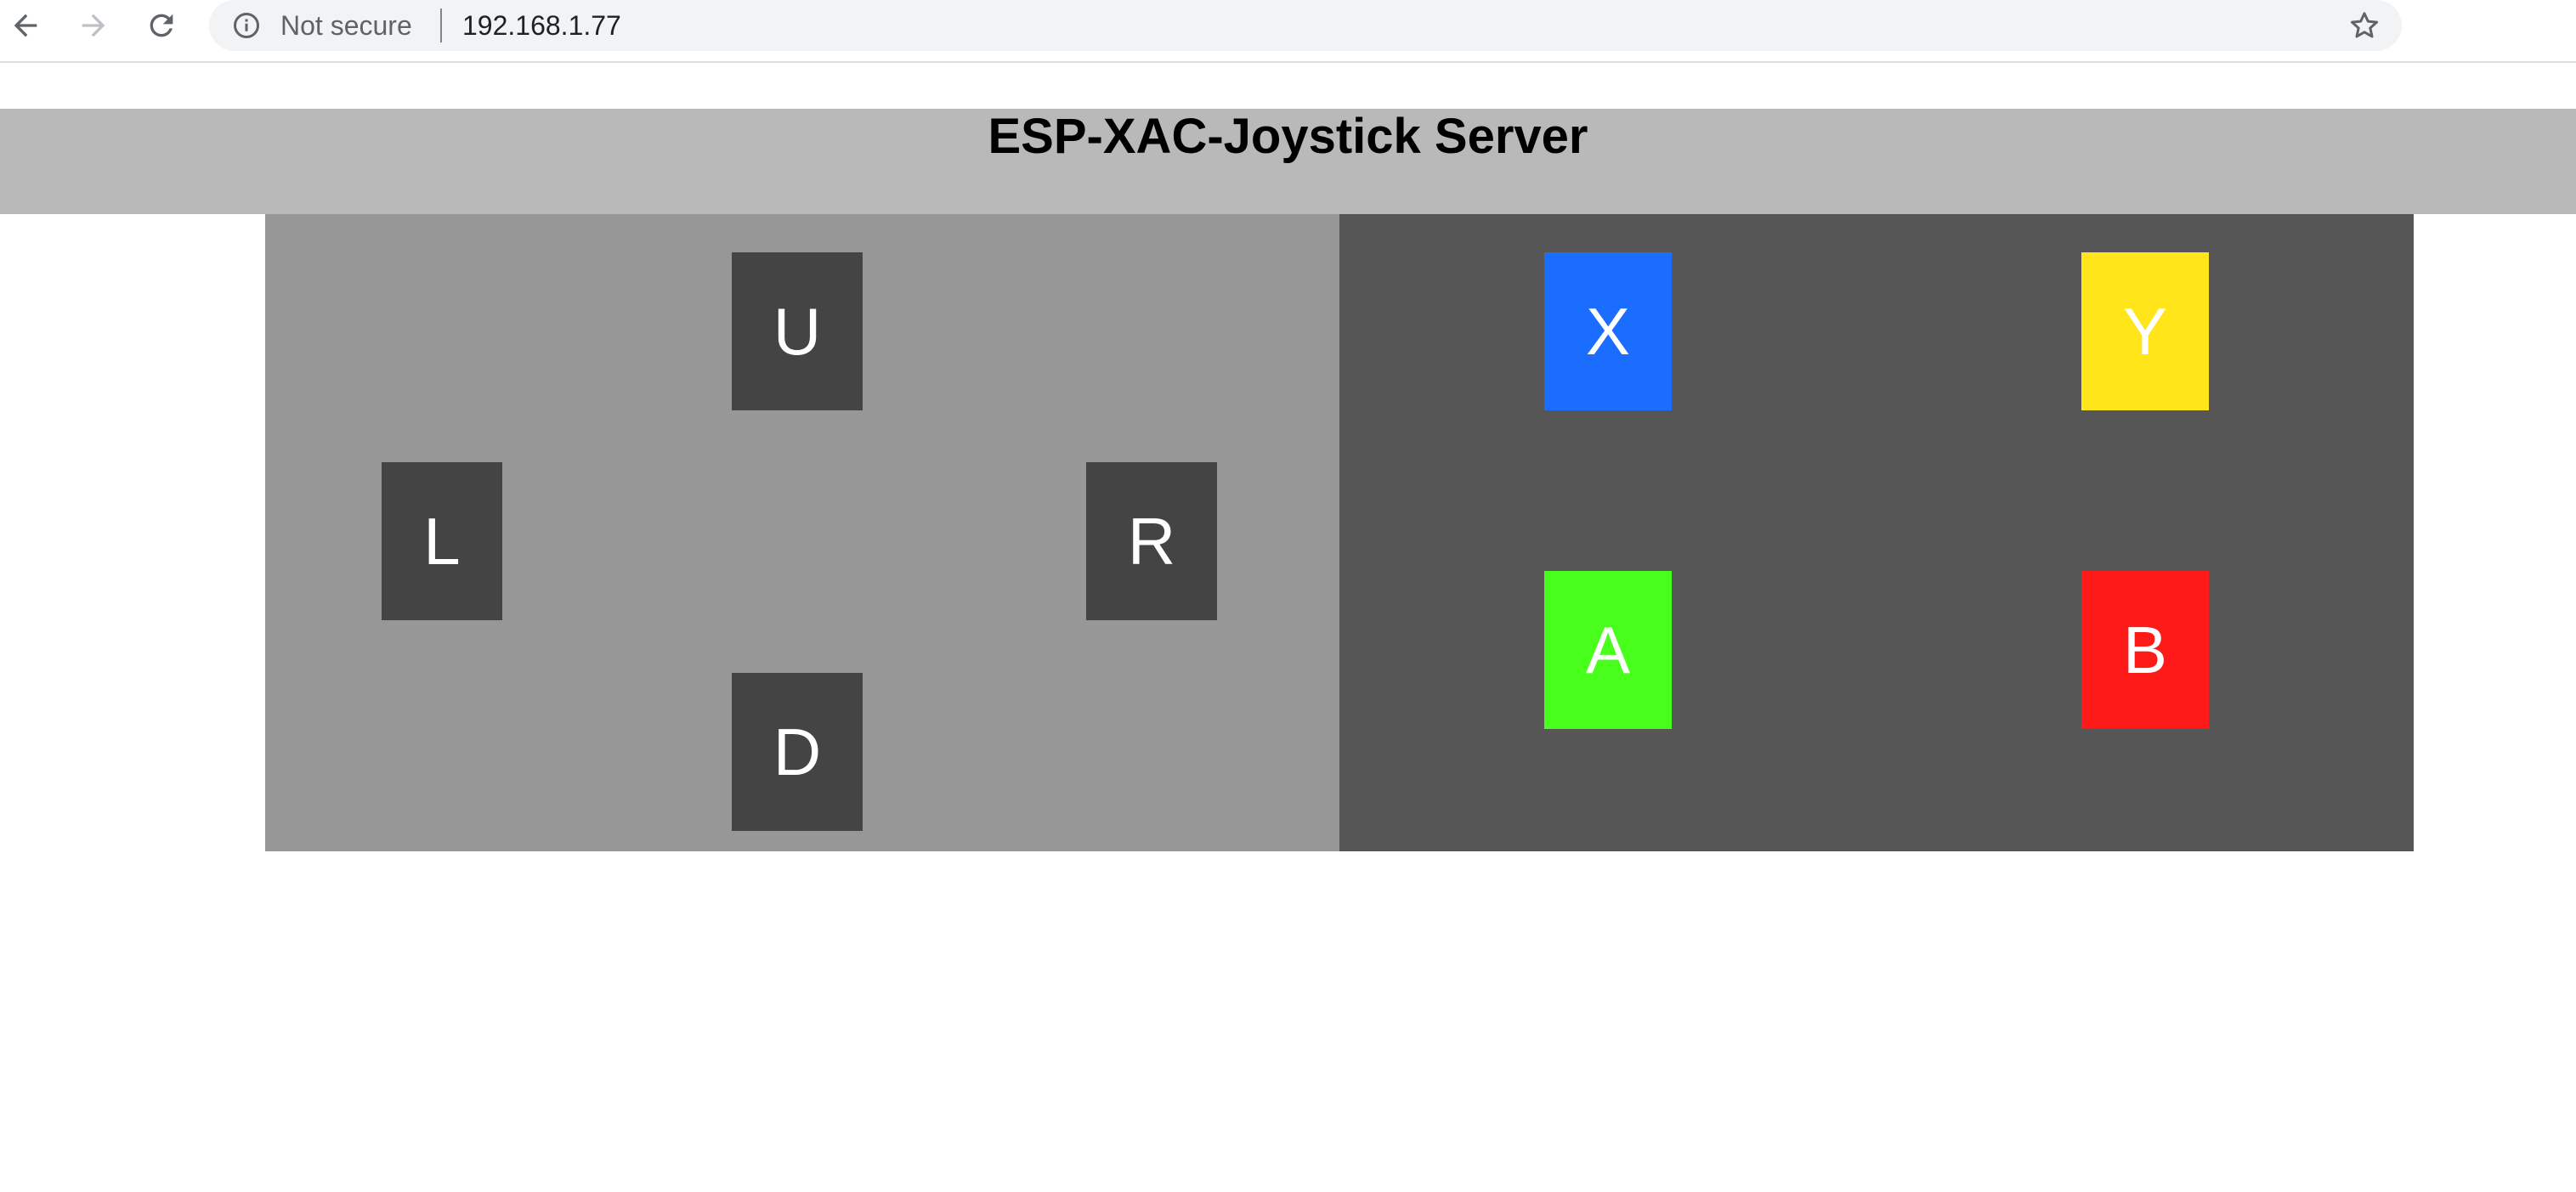 The image size is (2576, 1192). Describe the element at coordinates (1305, 25) in the screenshot. I see `address-bar: Not secure 192.168.1.77` at that location.